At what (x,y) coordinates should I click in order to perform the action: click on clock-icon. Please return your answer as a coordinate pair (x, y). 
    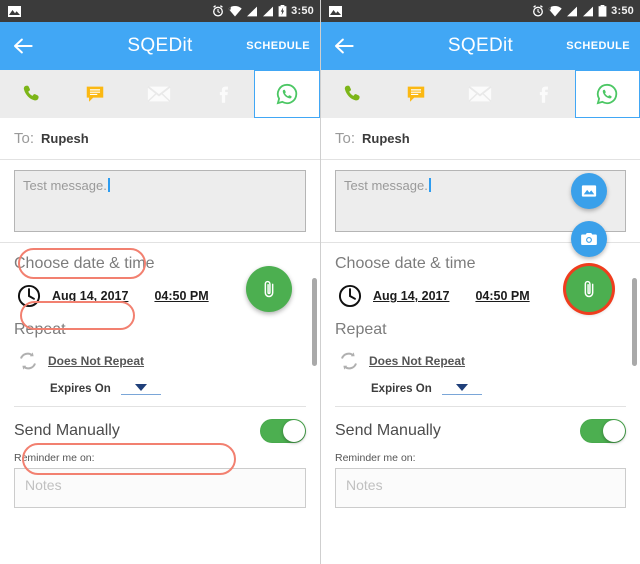
    Looking at the image, I should click on (29, 296).